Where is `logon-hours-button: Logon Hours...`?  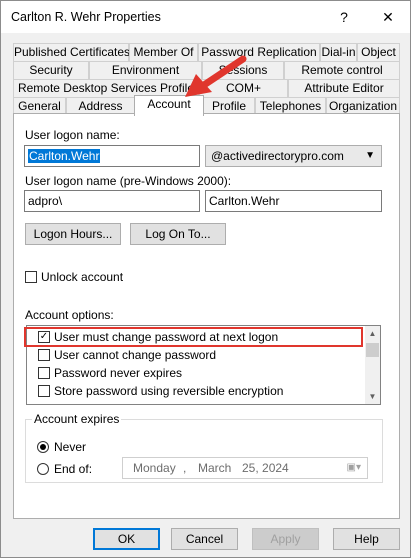
logon-hours-button: Logon Hours... is located at coordinates (73, 234).